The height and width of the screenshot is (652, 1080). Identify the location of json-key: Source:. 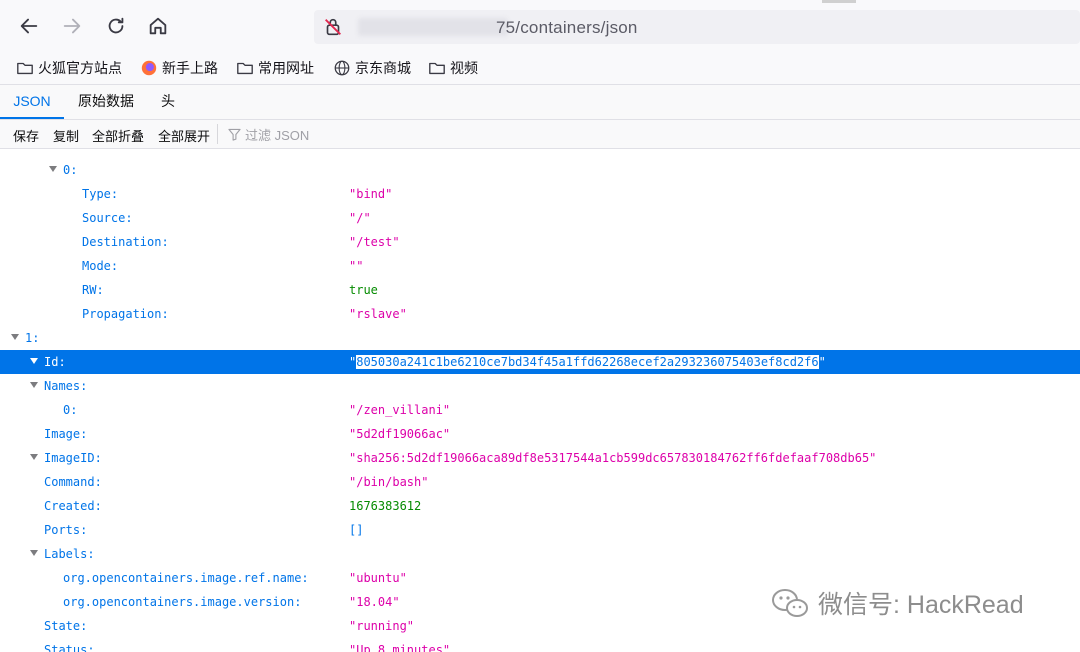
(107, 218).